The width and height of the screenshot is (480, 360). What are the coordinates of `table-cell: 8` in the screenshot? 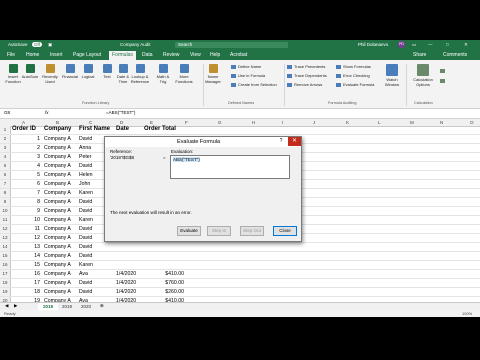 It's located at (26, 202).